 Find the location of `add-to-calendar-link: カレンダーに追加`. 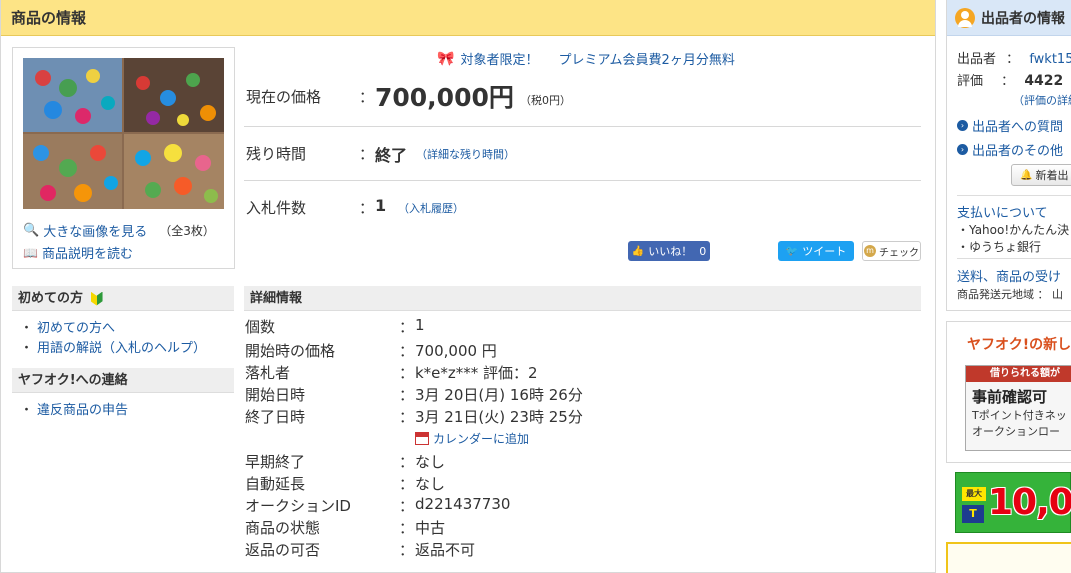

add-to-calendar-link: カレンダーに追加 is located at coordinates (472, 438).